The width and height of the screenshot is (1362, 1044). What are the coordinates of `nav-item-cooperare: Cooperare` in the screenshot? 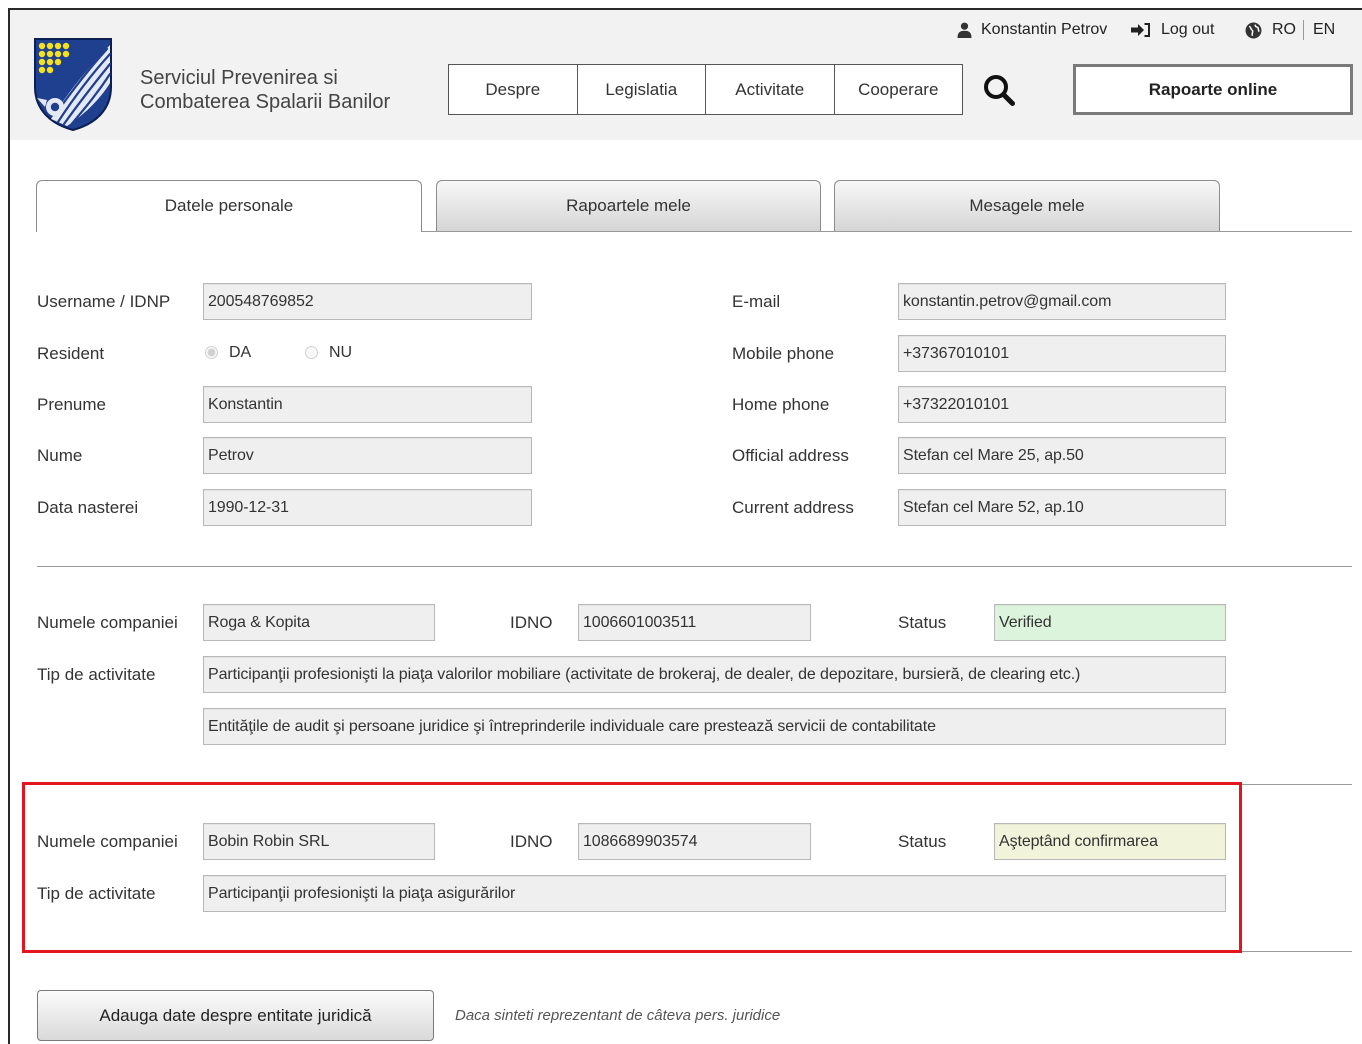 It's located at (898, 89).